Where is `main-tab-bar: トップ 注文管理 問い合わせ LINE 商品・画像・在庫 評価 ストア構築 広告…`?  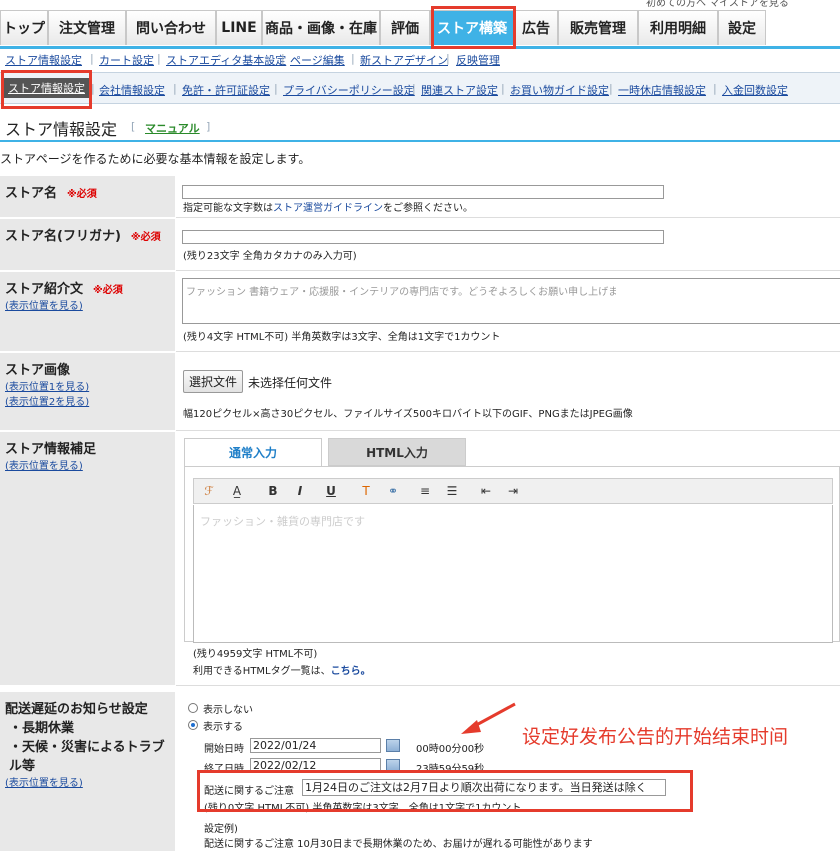 main-tab-bar: トップ 注文管理 問い合わせ LINE 商品・画像・在庫 評価 ストア構築 広告… is located at coordinates (420, 29).